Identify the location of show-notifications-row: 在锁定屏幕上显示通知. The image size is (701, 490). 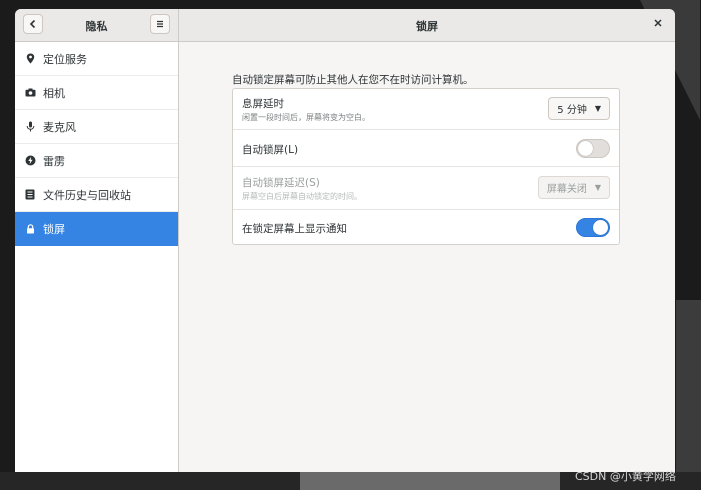
(426, 227).